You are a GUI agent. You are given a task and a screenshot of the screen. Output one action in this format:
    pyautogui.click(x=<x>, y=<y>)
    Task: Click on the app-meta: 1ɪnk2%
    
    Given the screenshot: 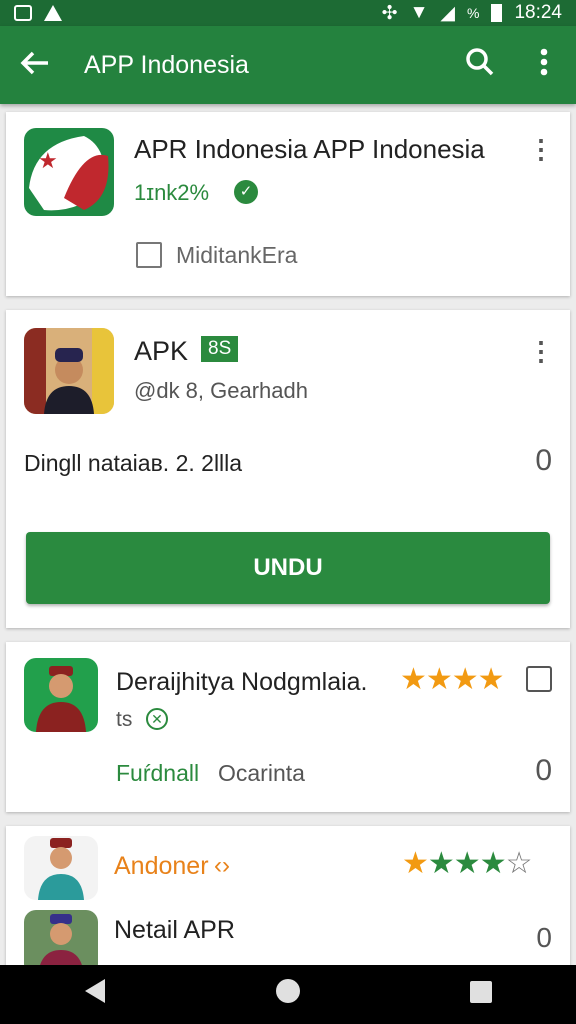 What is the action you would take?
    pyautogui.click(x=172, y=192)
    